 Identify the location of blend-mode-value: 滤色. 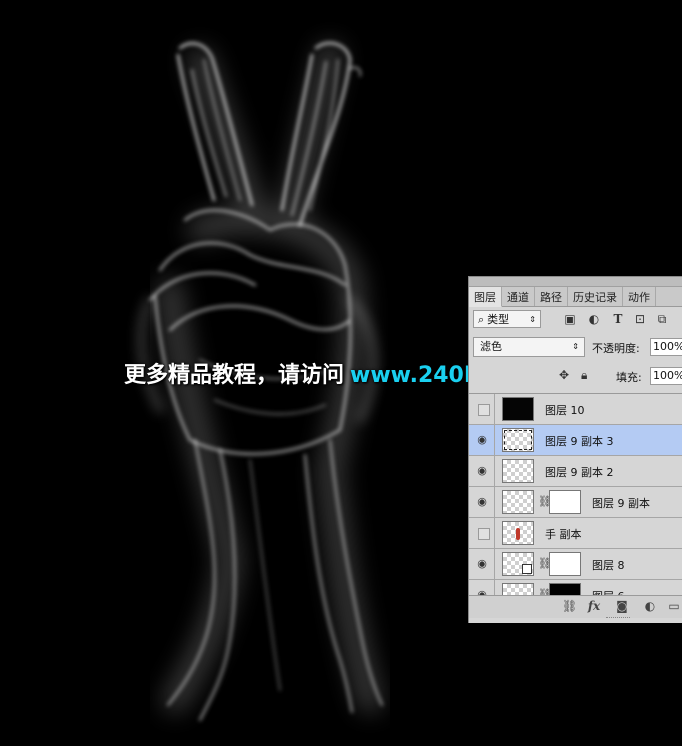
(491, 346).